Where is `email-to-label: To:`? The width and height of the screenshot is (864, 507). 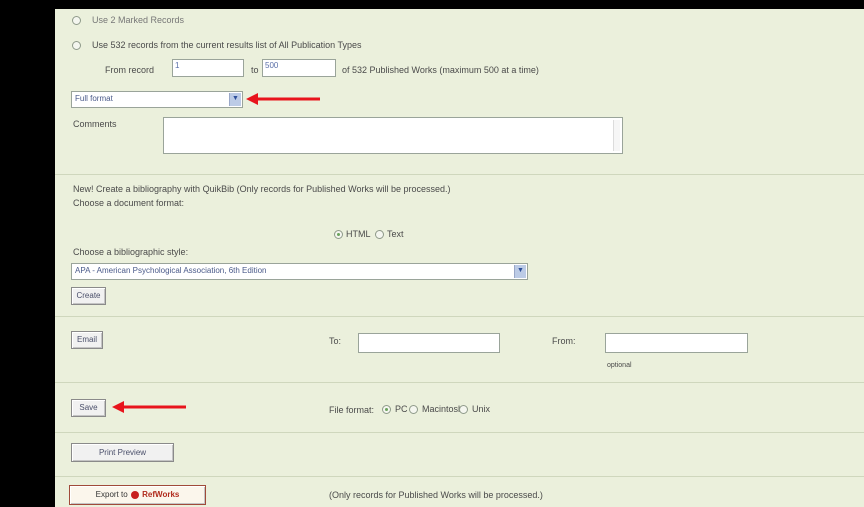 email-to-label: To: is located at coordinates (335, 341).